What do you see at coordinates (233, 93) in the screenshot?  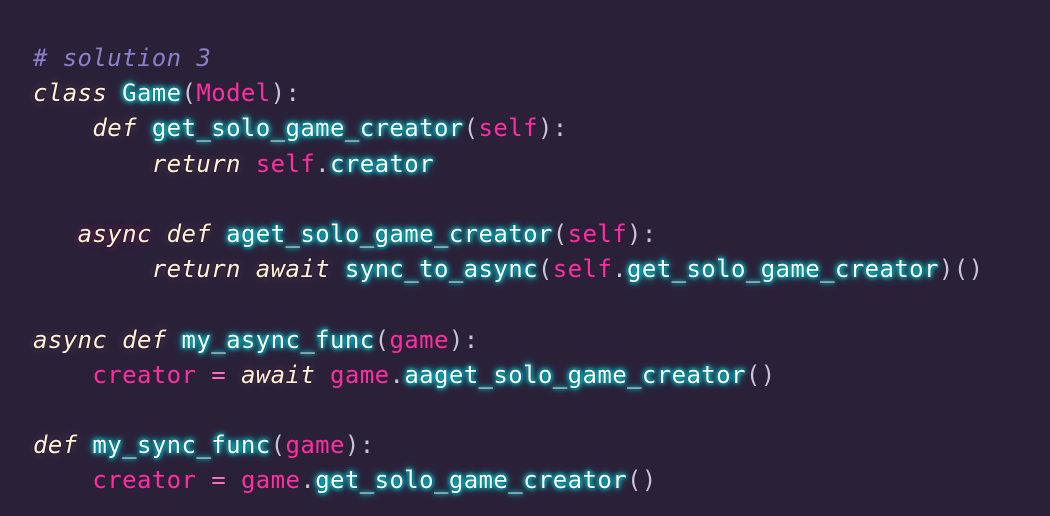 I see `code-token-param: Model` at bounding box center [233, 93].